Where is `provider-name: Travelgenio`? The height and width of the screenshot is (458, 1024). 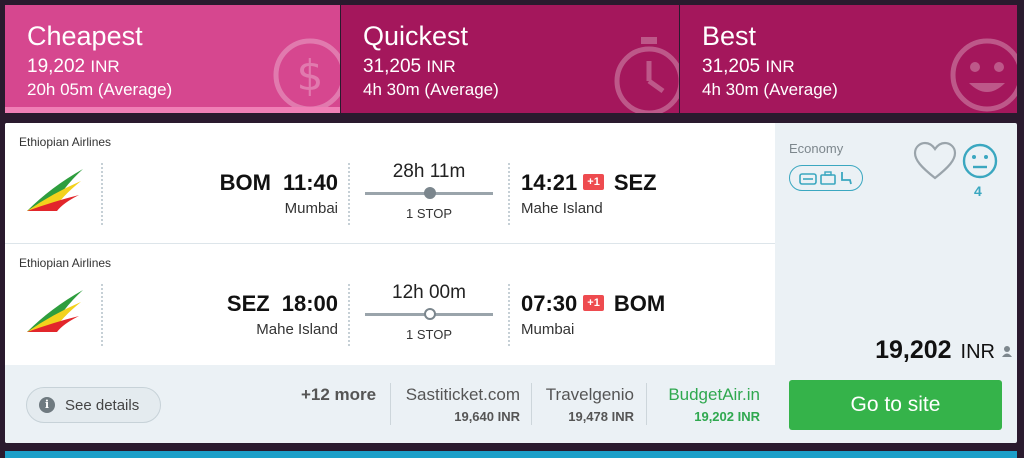
provider-name: Travelgenio is located at coordinates (589, 394).